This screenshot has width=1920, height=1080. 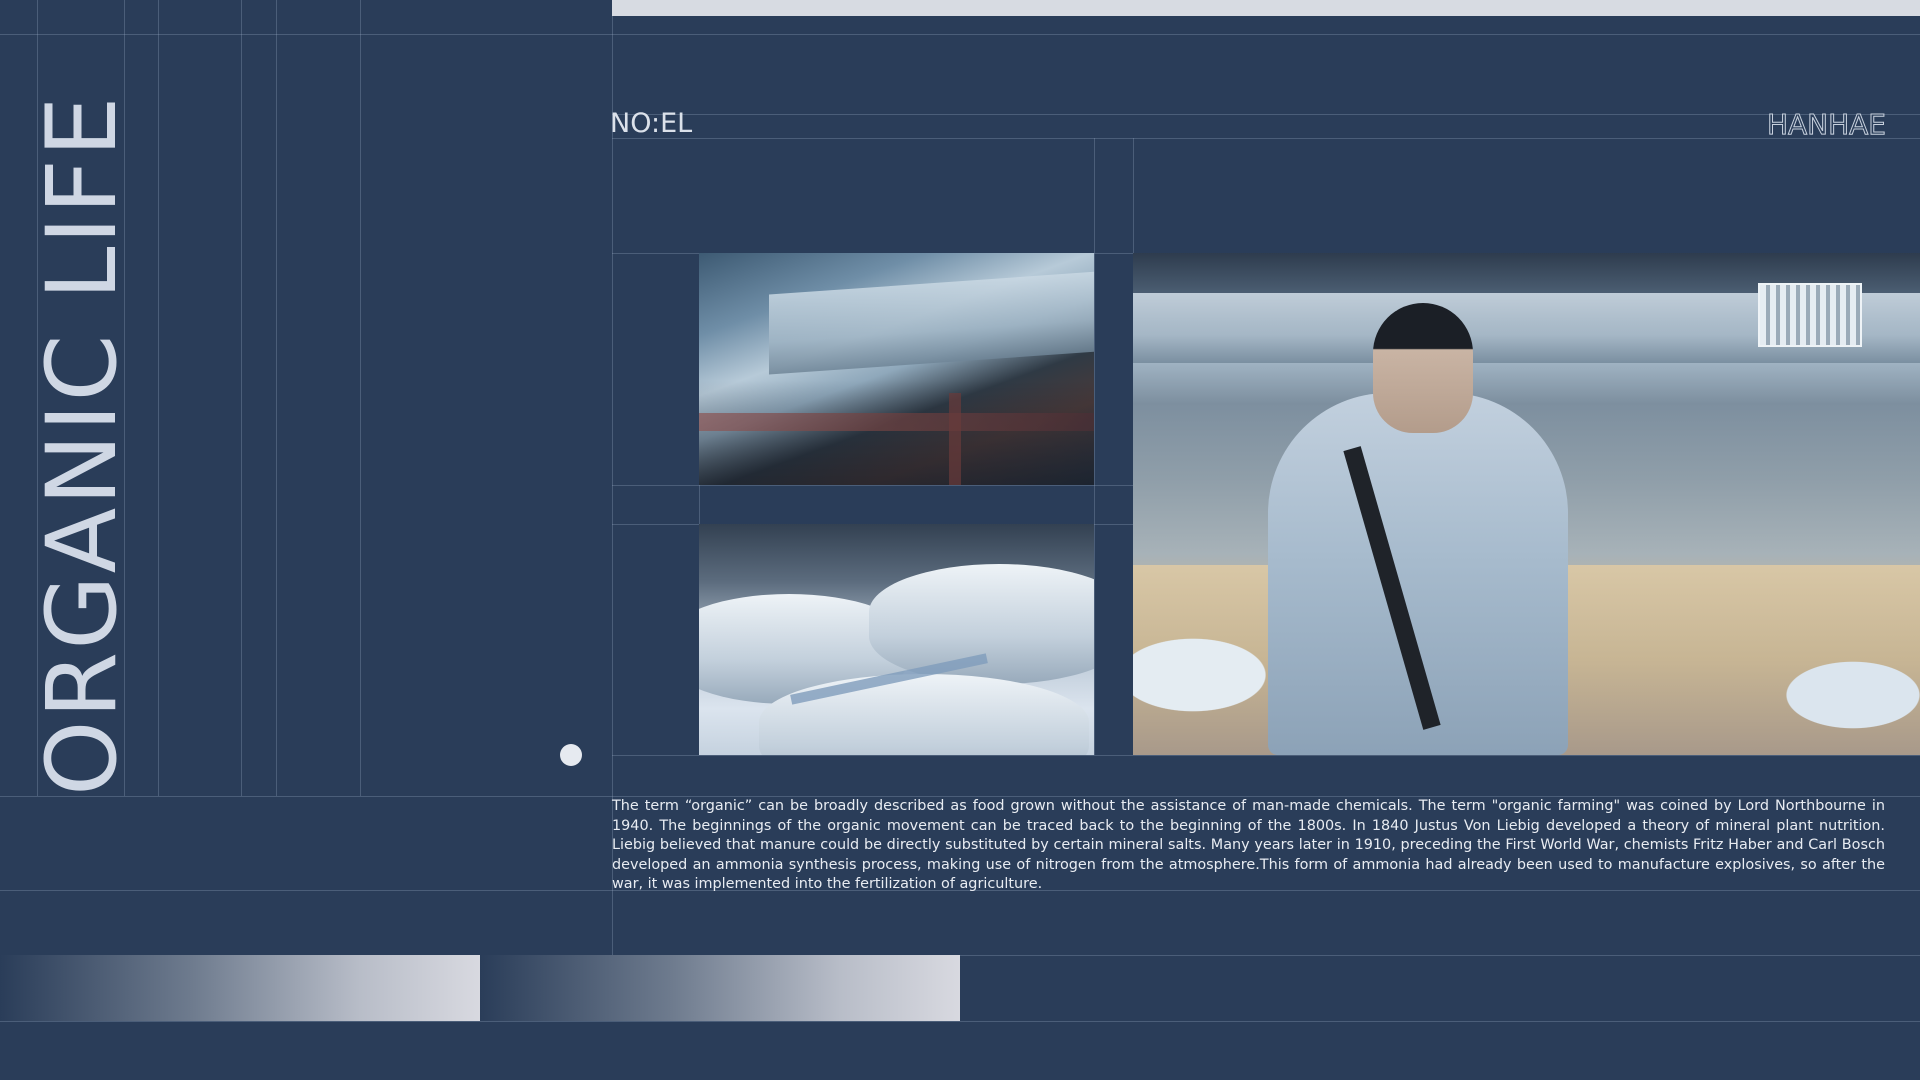 I want to click on indicator-dot, so click(x=571, y=755).